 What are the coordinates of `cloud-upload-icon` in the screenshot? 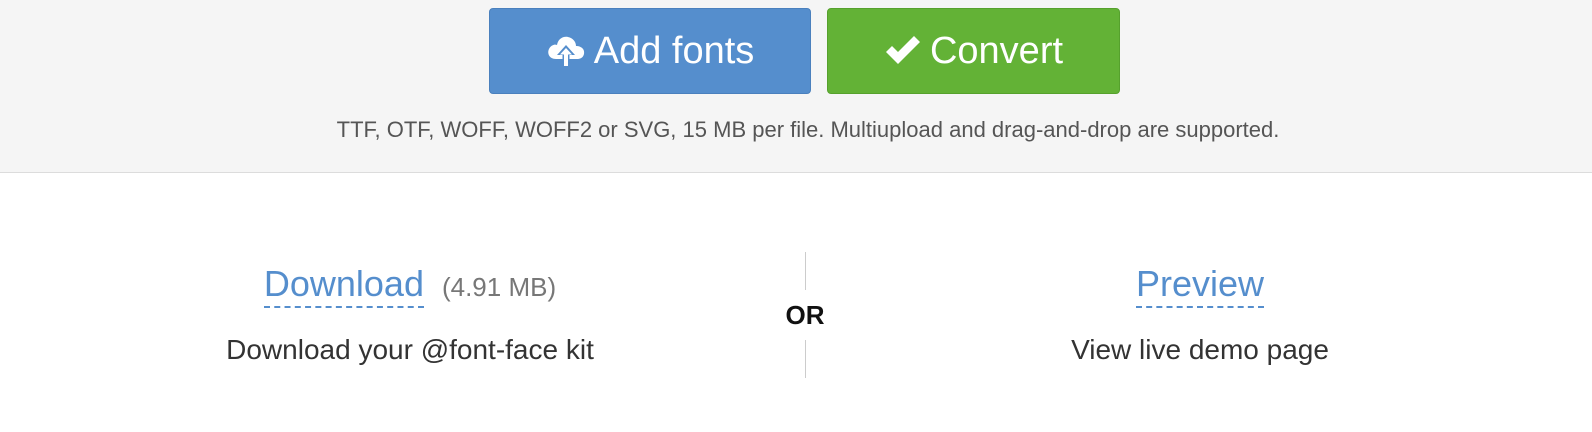 It's located at (566, 51).